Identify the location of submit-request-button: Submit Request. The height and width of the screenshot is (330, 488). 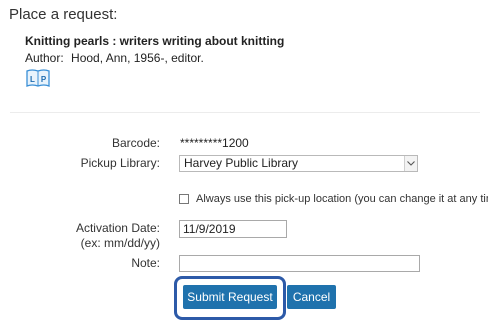
(230, 297).